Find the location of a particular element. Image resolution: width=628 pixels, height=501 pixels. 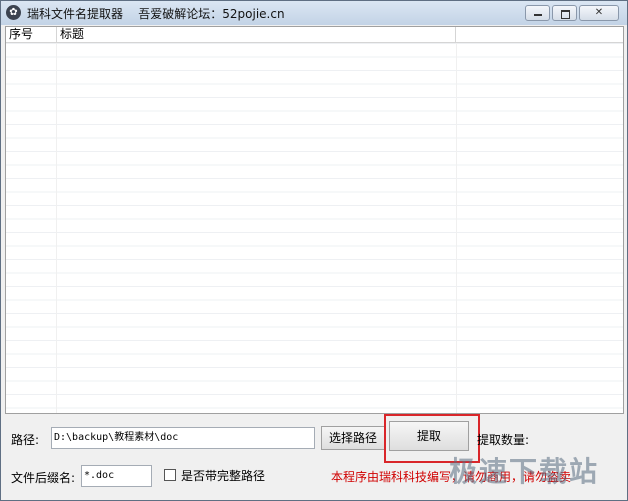

close-button: ✕ is located at coordinates (599, 13).